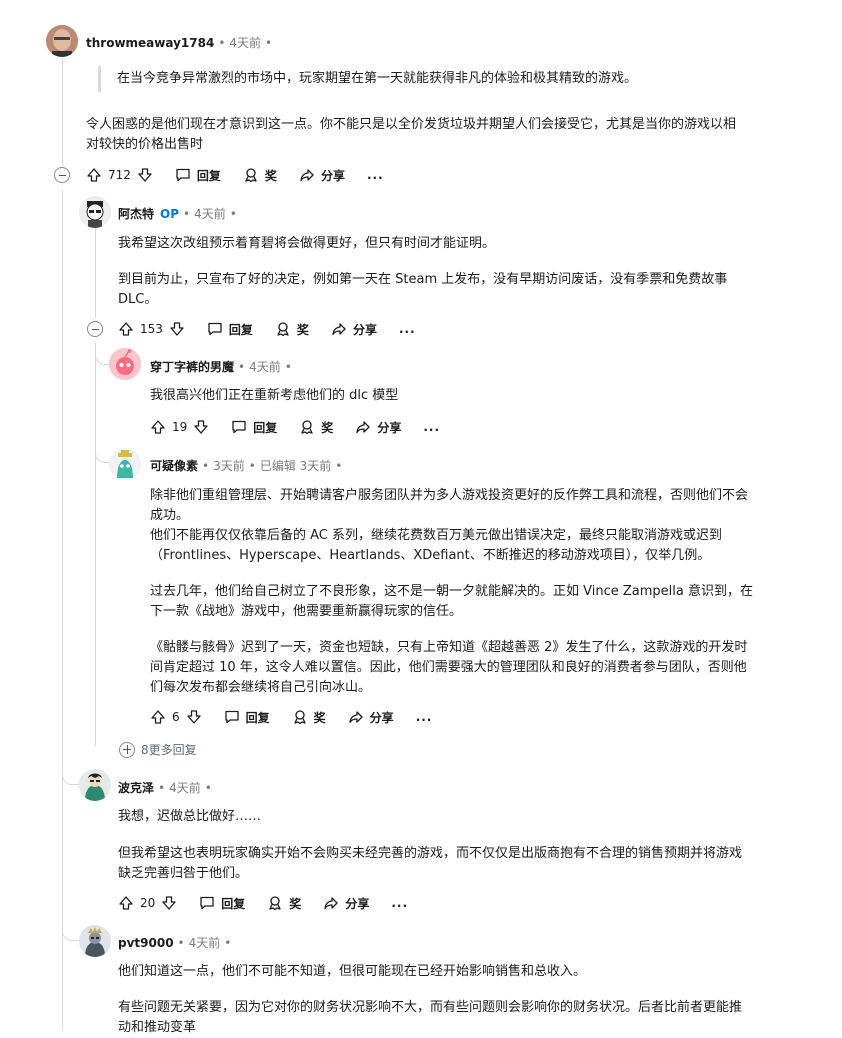  I want to click on comment-body-line: 我很高兴他们正在重新考虑他们的 dlc 模型, so click(274, 395).